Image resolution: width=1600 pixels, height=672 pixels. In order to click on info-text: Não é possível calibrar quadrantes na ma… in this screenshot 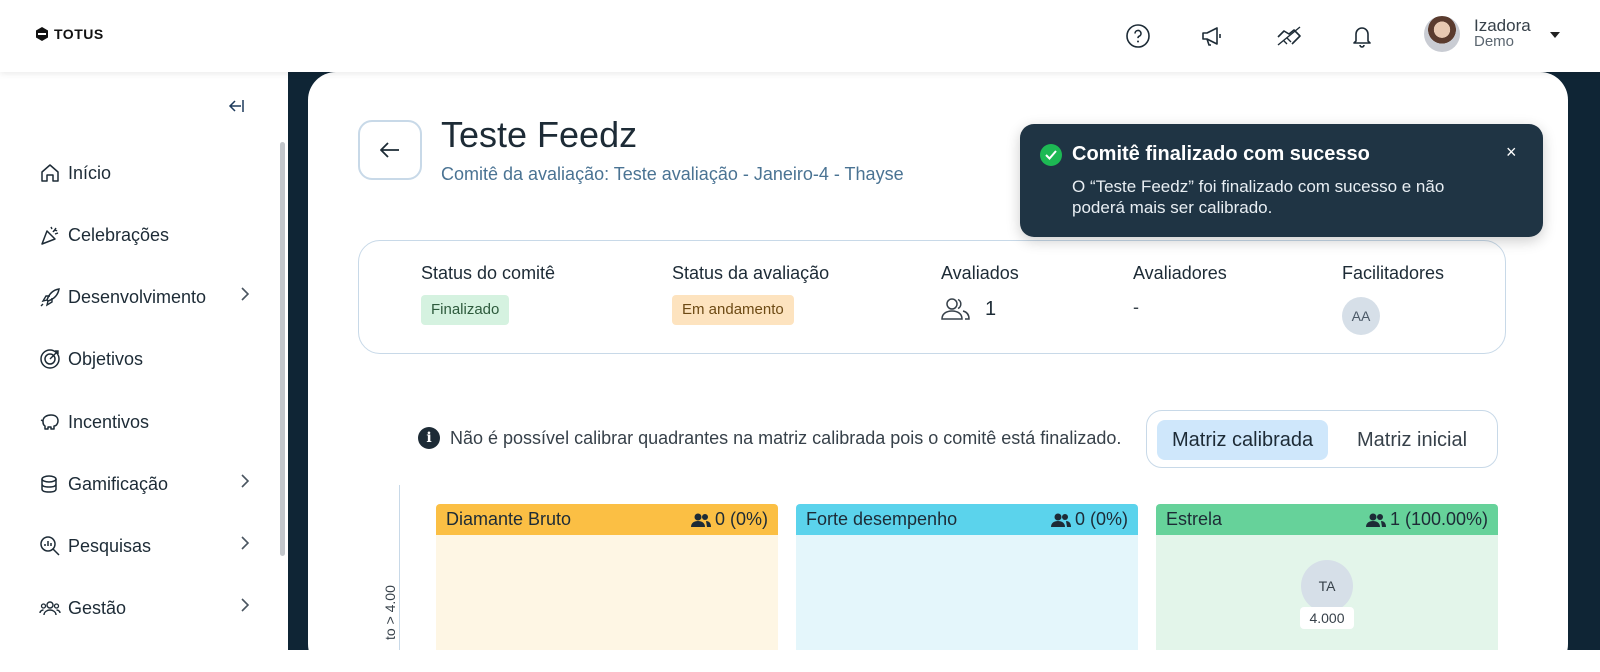, I will do `click(786, 437)`.